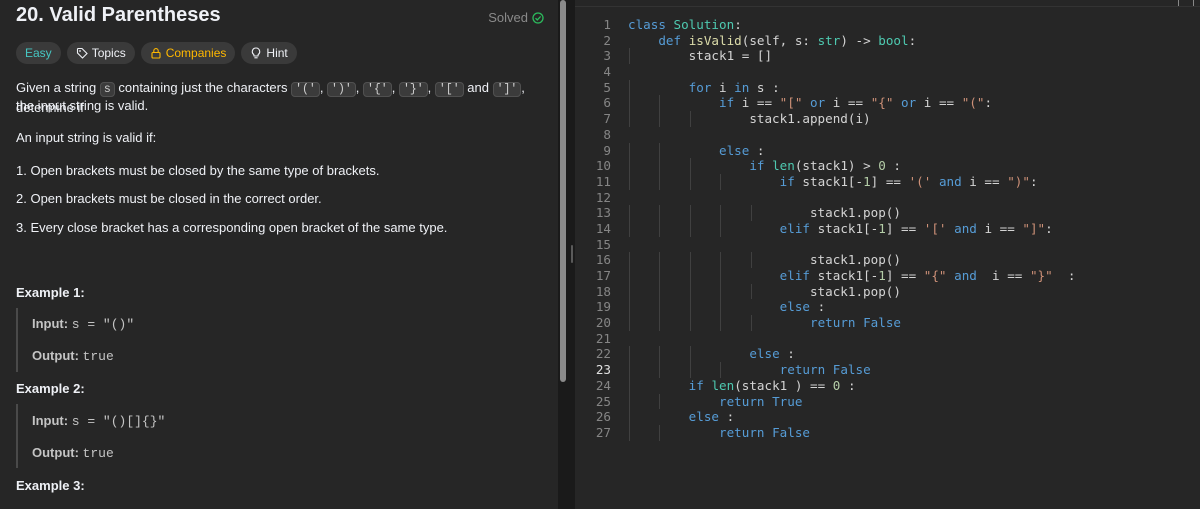 The image size is (1200, 509). What do you see at coordinates (825, 166) in the screenshot?
I see `line-text: if len(stack1) > 0 :` at bounding box center [825, 166].